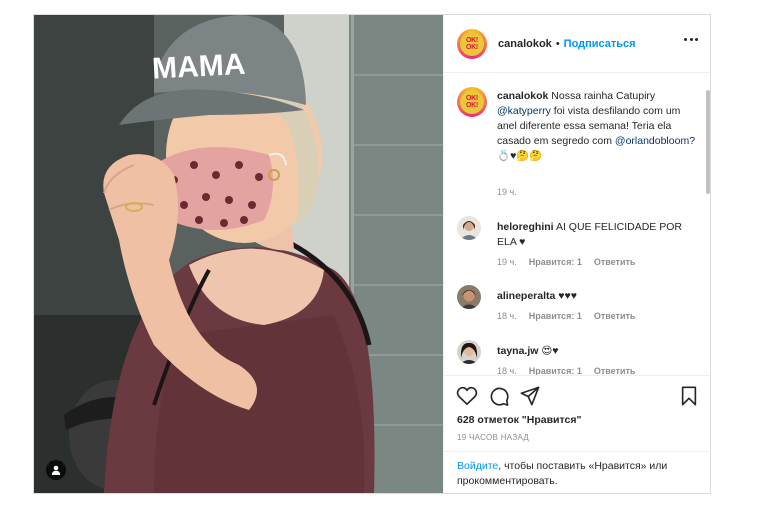 This screenshot has height=509, width=766. What do you see at coordinates (507, 262) in the screenshot?
I see `comment-time: 19 ч.` at bounding box center [507, 262].